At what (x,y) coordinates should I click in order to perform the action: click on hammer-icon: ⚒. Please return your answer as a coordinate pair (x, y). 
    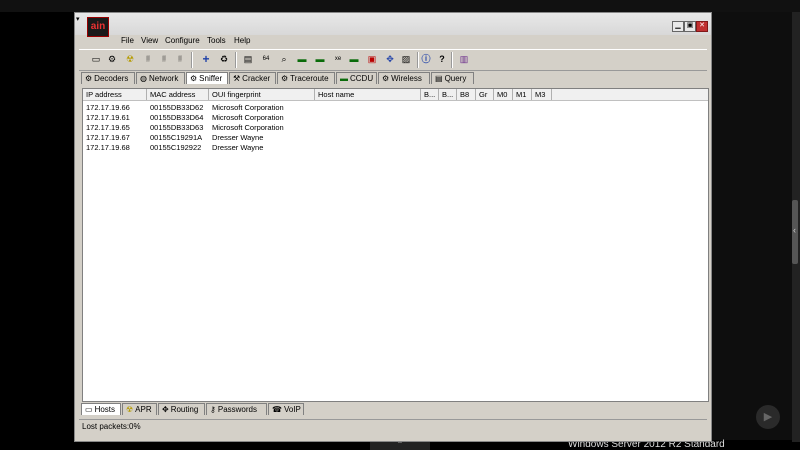
    Looking at the image, I should click on (237, 78).